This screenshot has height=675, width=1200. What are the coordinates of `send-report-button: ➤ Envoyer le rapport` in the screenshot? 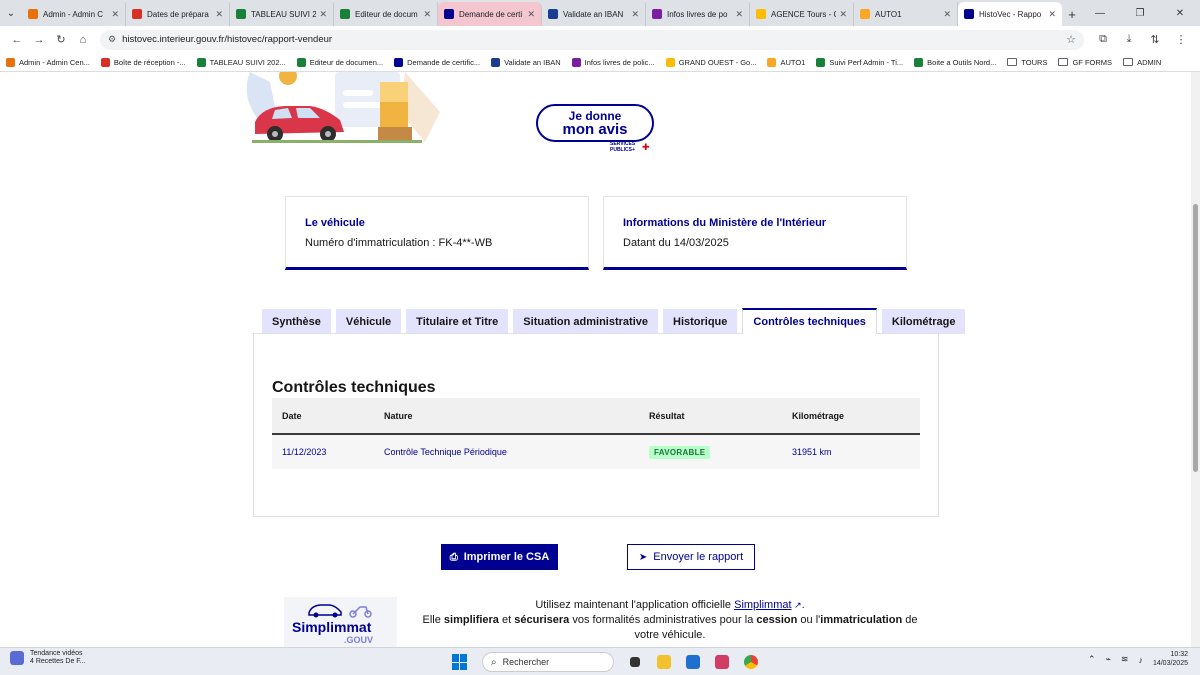 It's located at (691, 557).